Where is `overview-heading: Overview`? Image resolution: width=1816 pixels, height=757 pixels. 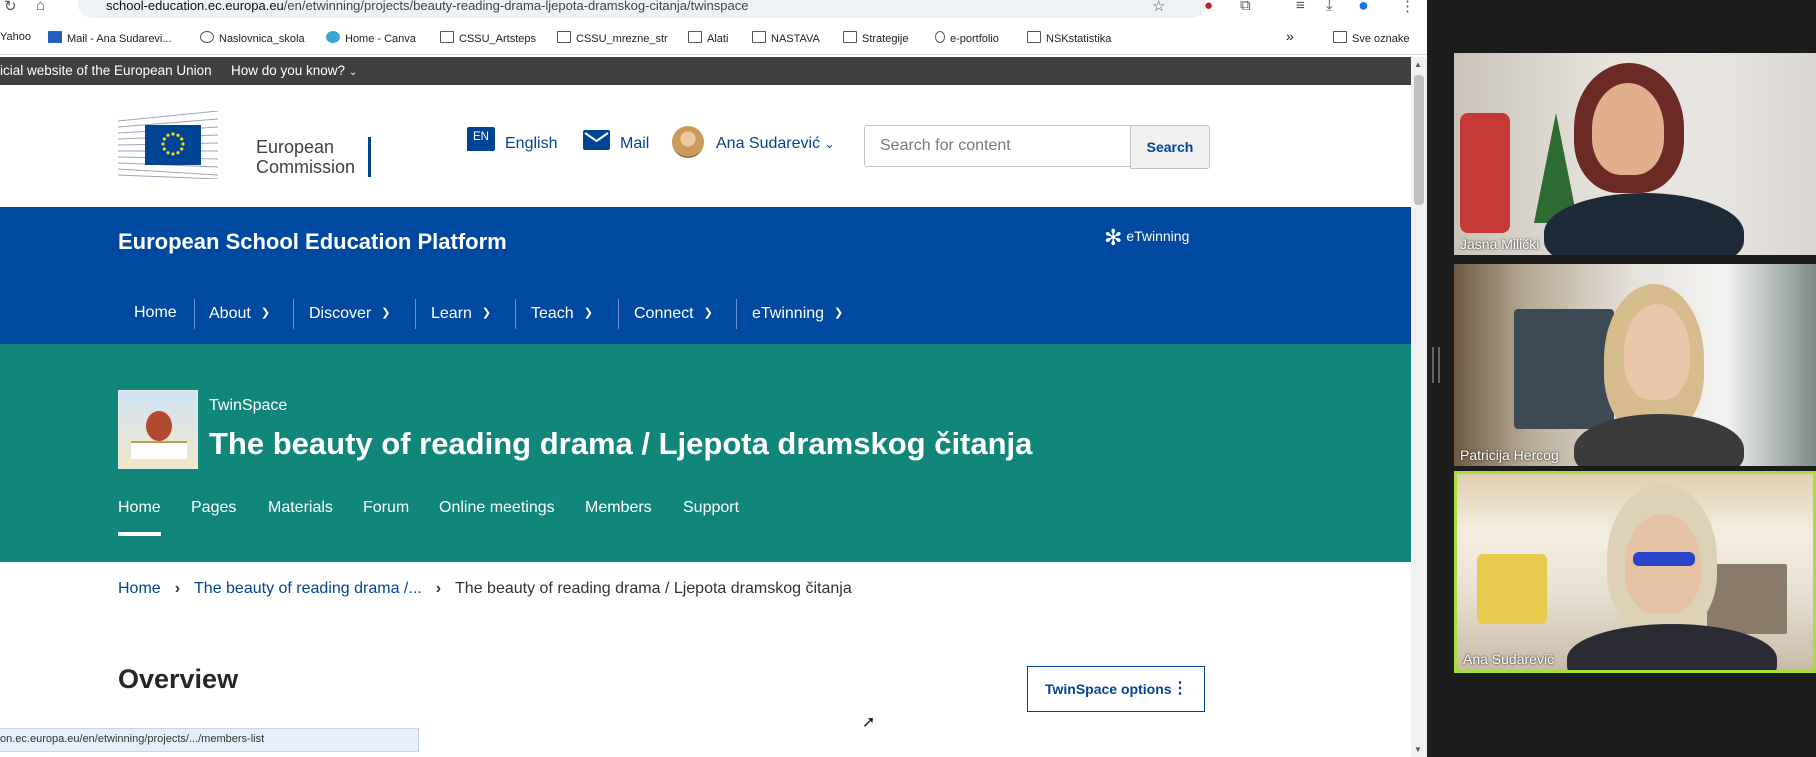 overview-heading: Overview is located at coordinates (178, 679).